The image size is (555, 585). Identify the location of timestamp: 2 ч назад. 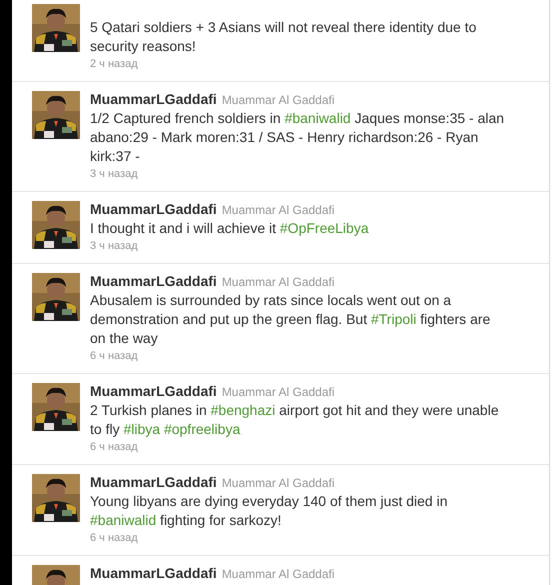
(299, 64).